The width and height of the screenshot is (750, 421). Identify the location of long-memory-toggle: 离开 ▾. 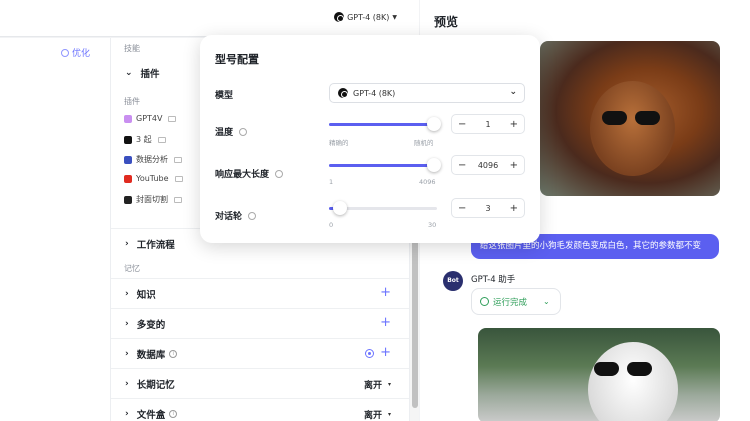
(377, 384).